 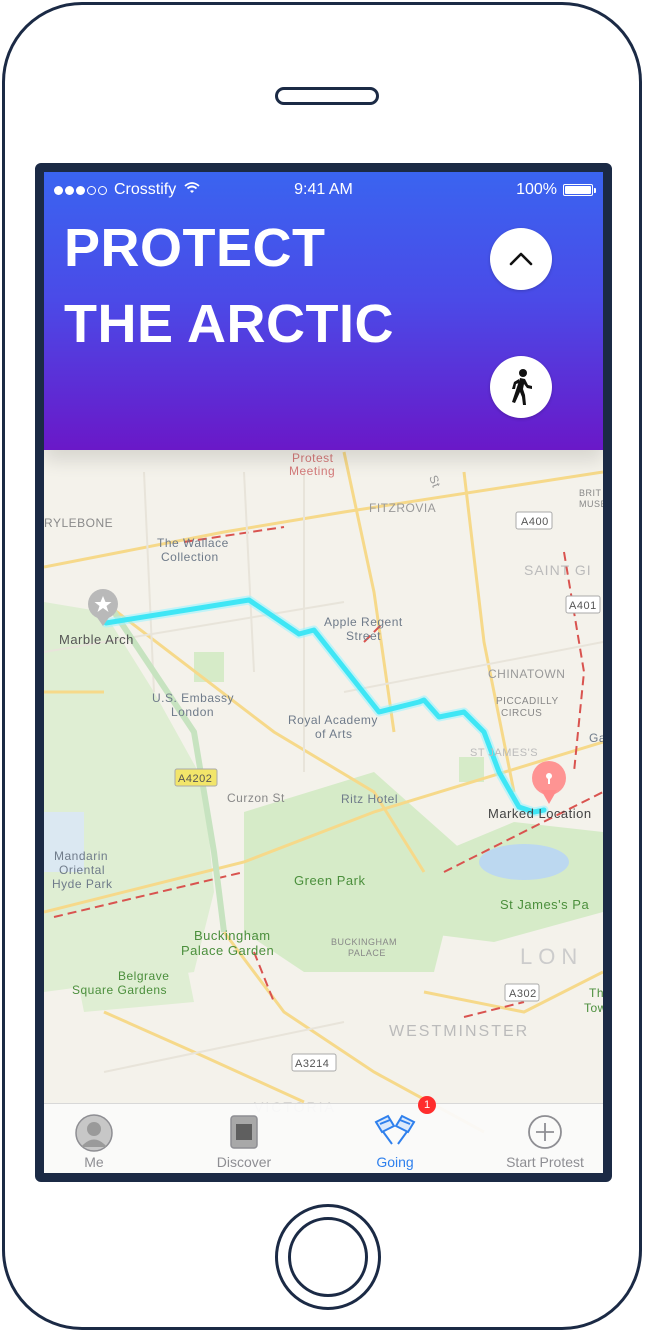 What do you see at coordinates (329, 880) in the screenshot?
I see `map-label: Green Park` at bounding box center [329, 880].